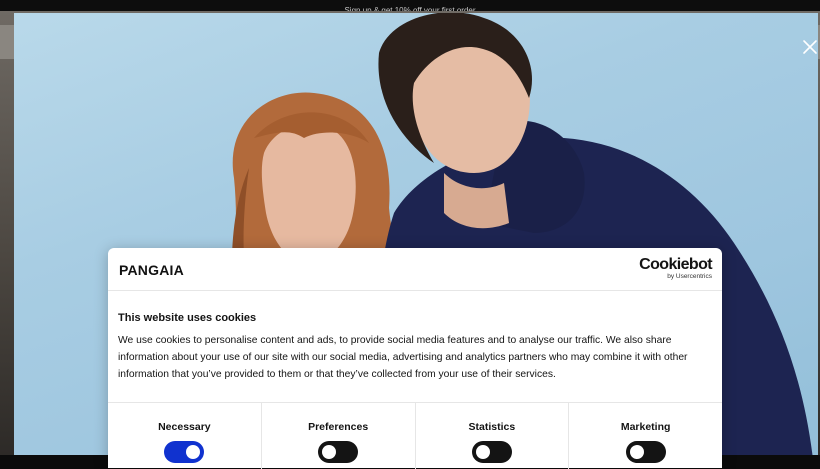 This screenshot has height=469, width=820. What do you see at coordinates (410, 7) in the screenshot?
I see `promo-bar: Sign up & get 10% off your first order` at bounding box center [410, 7].